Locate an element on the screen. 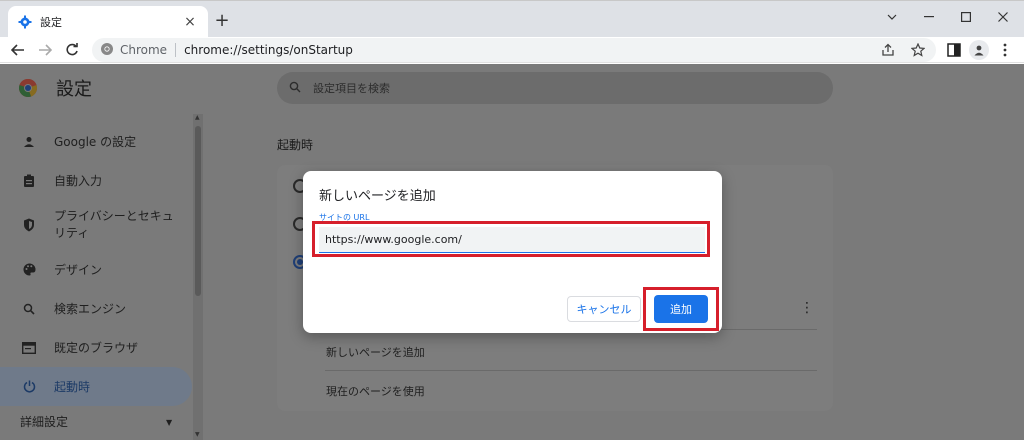  chevron-down-icon is located at coordinates (892, 17).